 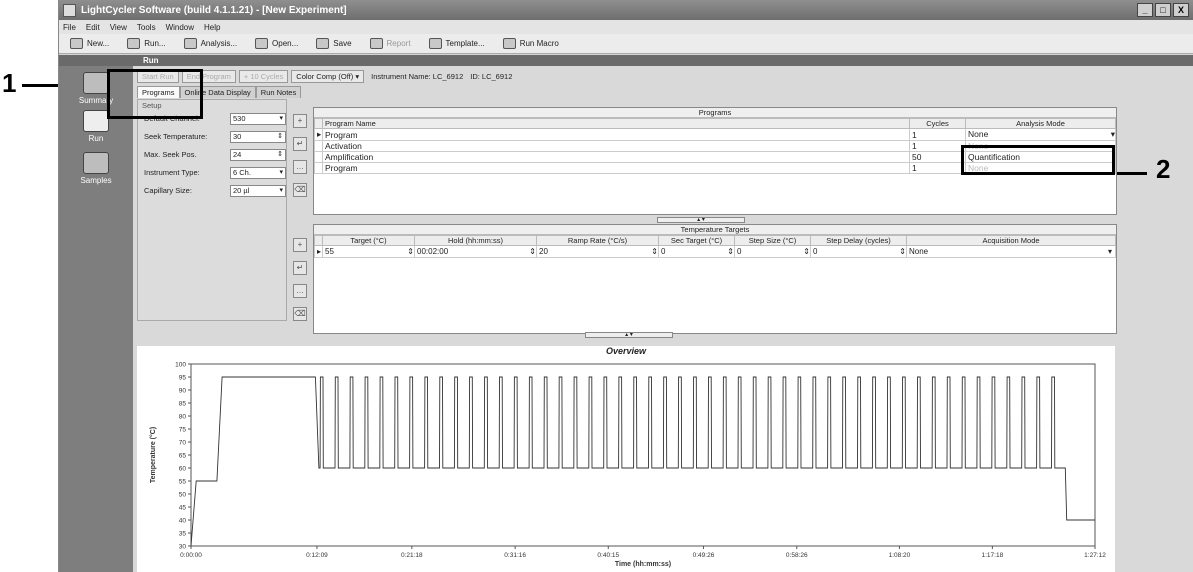 What do you see at coordinates (368, 251) in the screenshot?
I see `target-cell: 55 ⇕` at bounding box center [368, 251].